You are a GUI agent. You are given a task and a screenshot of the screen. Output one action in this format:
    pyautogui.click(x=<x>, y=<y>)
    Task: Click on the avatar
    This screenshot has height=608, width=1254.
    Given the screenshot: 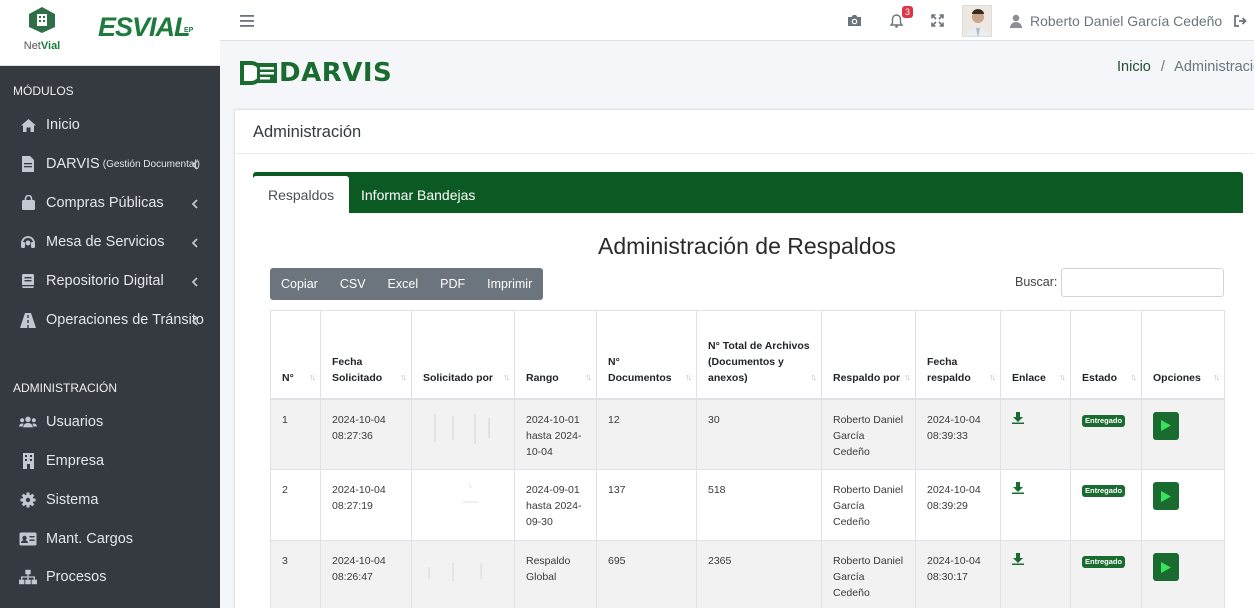 What is the action you would take?
    pyautogui.click(x=977, y=20)
    